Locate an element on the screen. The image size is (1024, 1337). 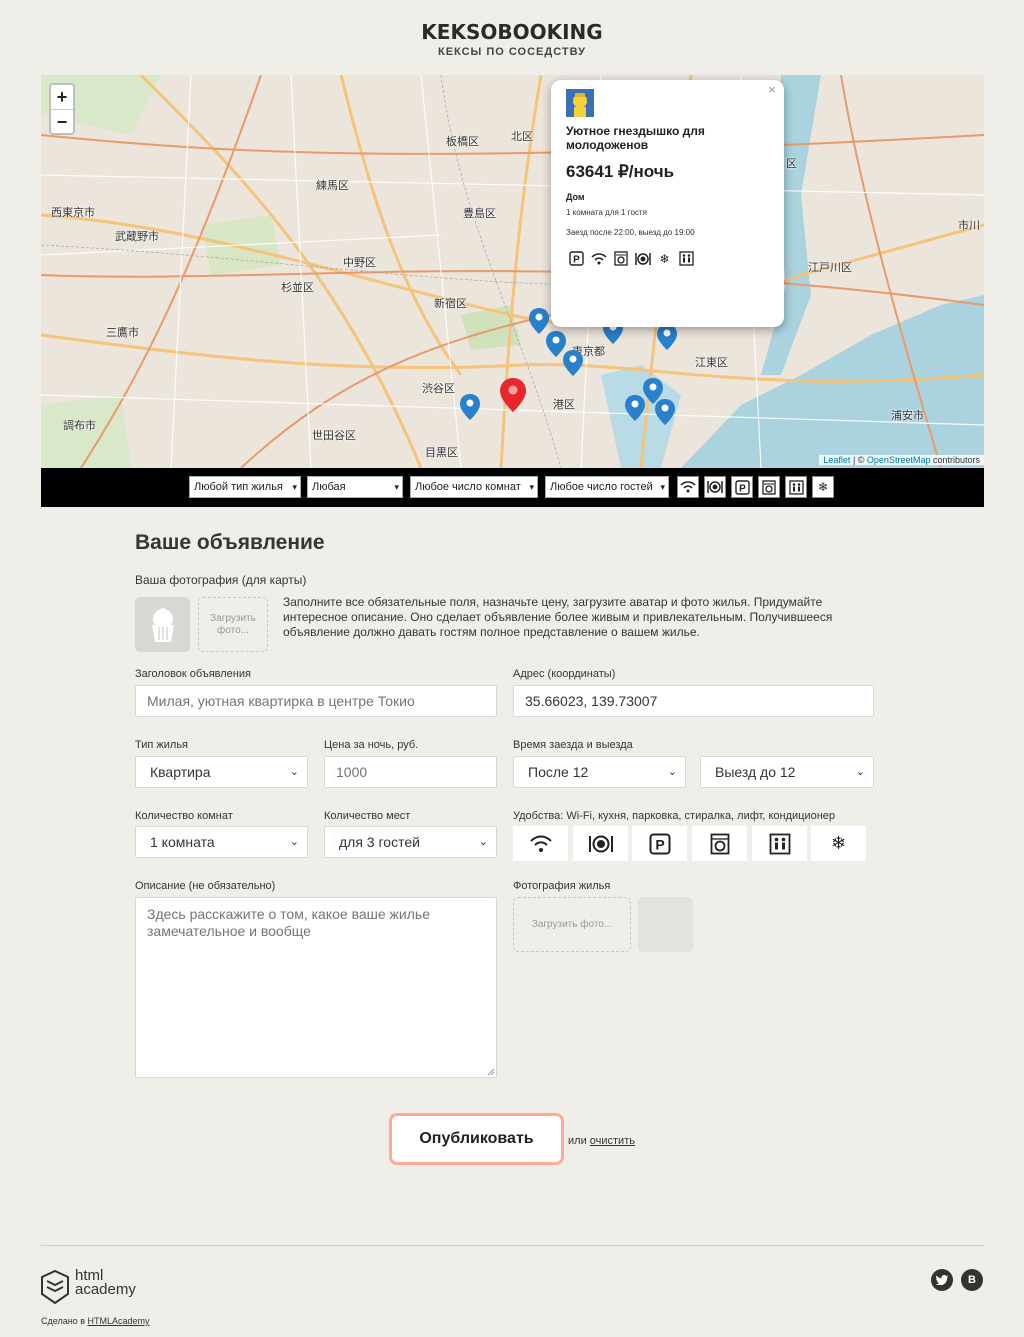
feature-wifi is located at coordinates (540, 843).